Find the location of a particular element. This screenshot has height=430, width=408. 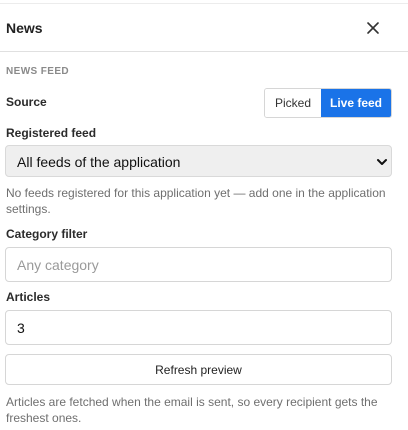

source-label: Source is located at coordinates (26, 102).